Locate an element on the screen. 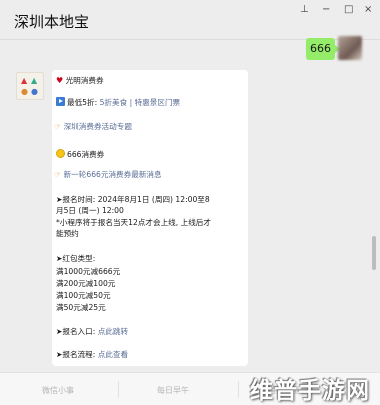 The image size is (380, 405). play-icon is located at coordinates (60, 101).